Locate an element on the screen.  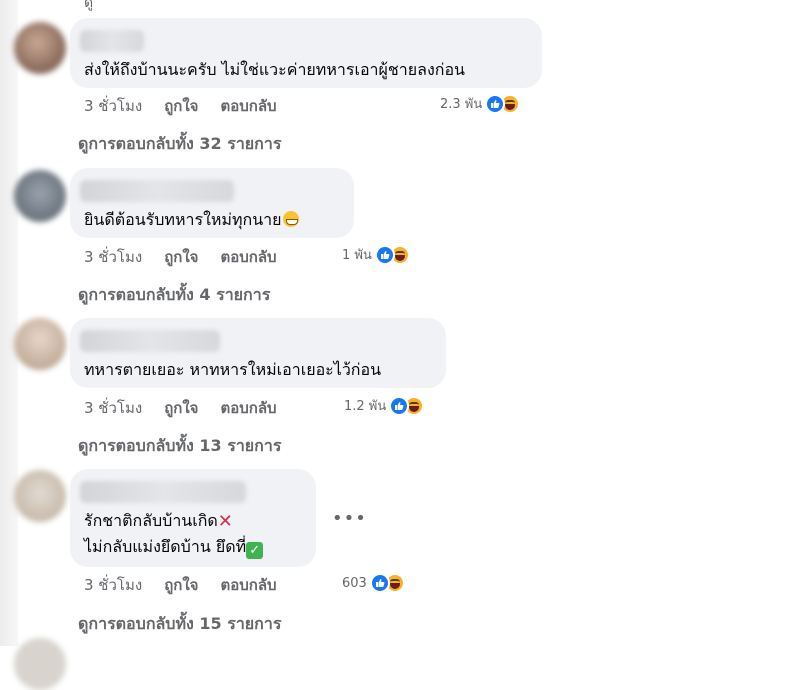
view-replies-link: ดูการตอบกลับทั้ง 13 รายการ is located at coordinates (179, 446).